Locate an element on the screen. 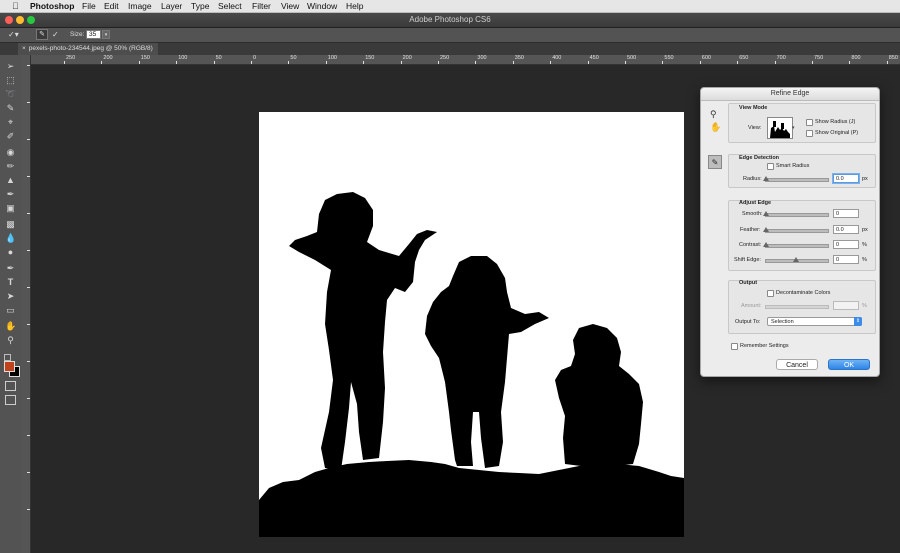 The image size is (900, 553). feather-input: 0.0 is located at coordinates (846, 229).